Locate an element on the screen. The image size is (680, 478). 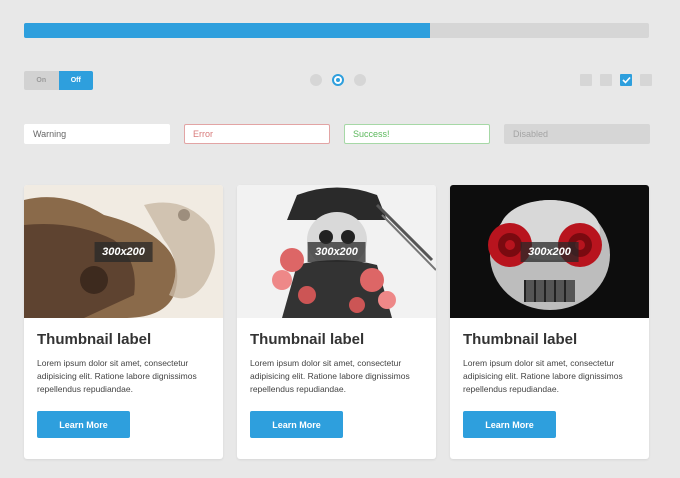
warning-input is located at coordinates (97, 134).